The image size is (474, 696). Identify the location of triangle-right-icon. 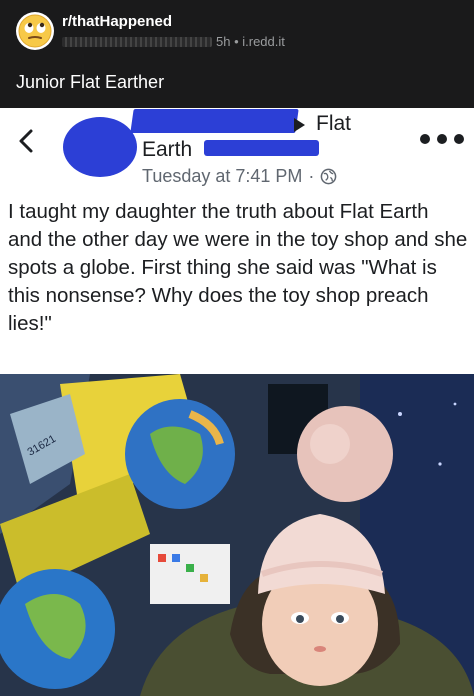
(299, 125).